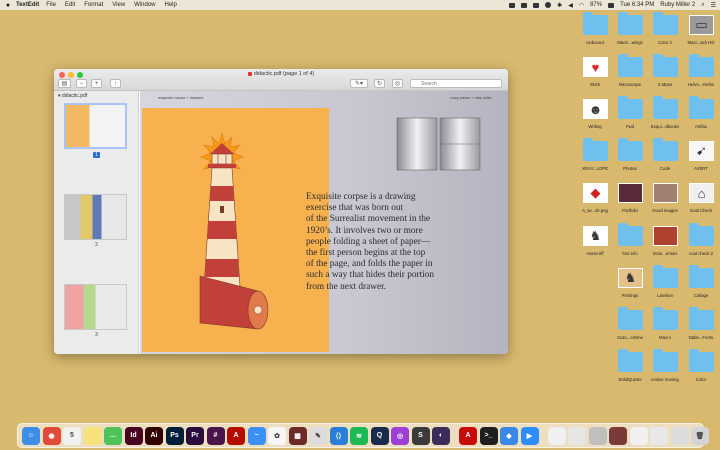 The height and width of the screenshot is (450, 720). I want to click on user-name: Ruby Miller 2, so click(677, 5).